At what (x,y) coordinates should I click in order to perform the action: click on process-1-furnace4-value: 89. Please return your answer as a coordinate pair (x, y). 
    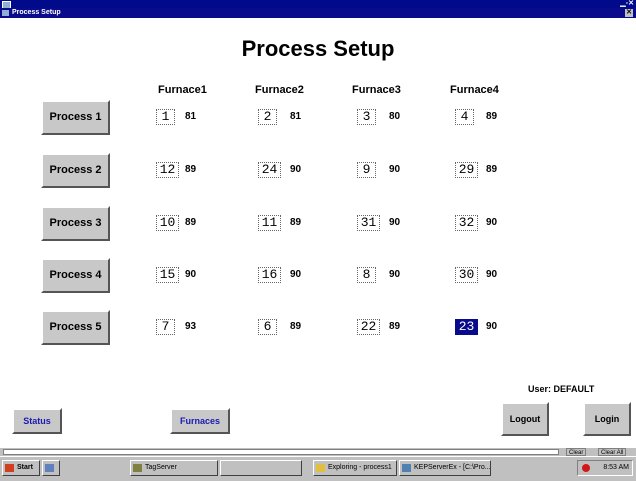
    Looking at the image, I should click on (492, 116).